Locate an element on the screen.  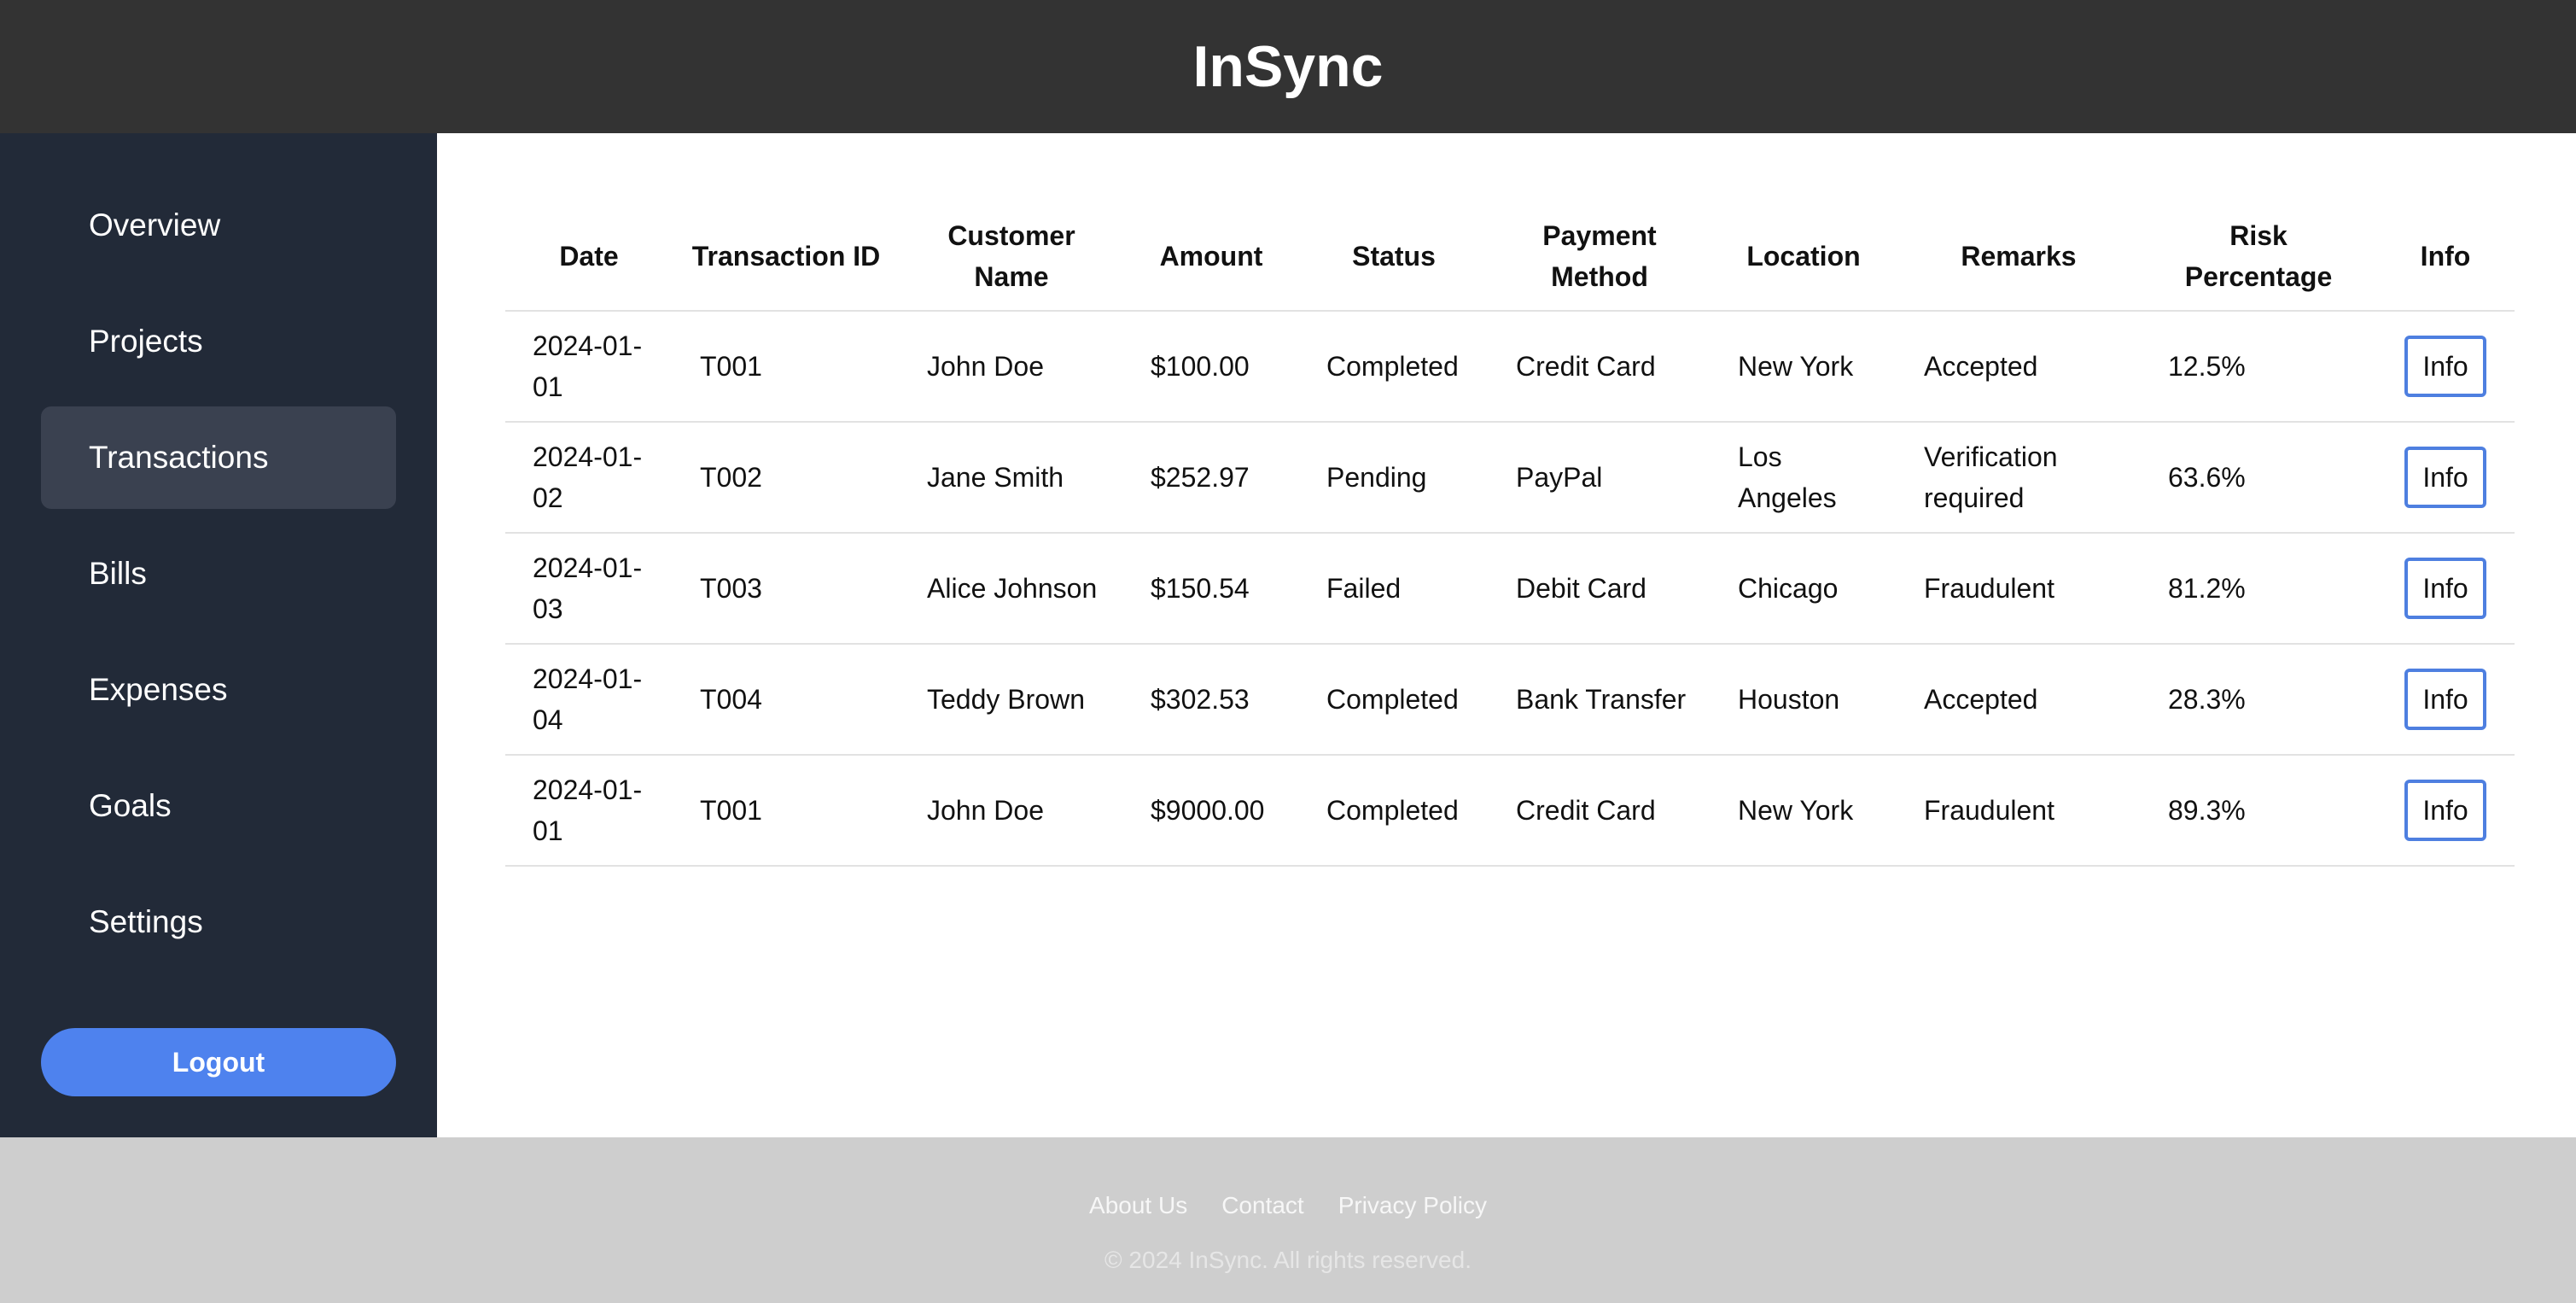
footer-link-privacy-policy: Privacy Policy is located at coordinates (1412, 1205).